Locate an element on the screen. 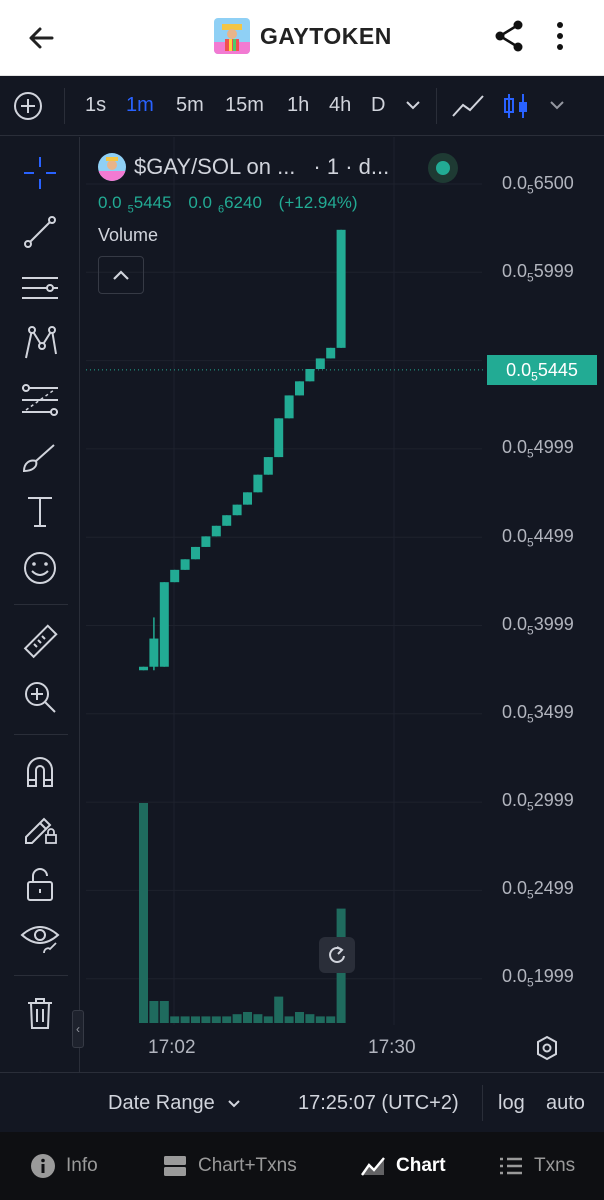  share-icon is located at coordinates (510, 36).